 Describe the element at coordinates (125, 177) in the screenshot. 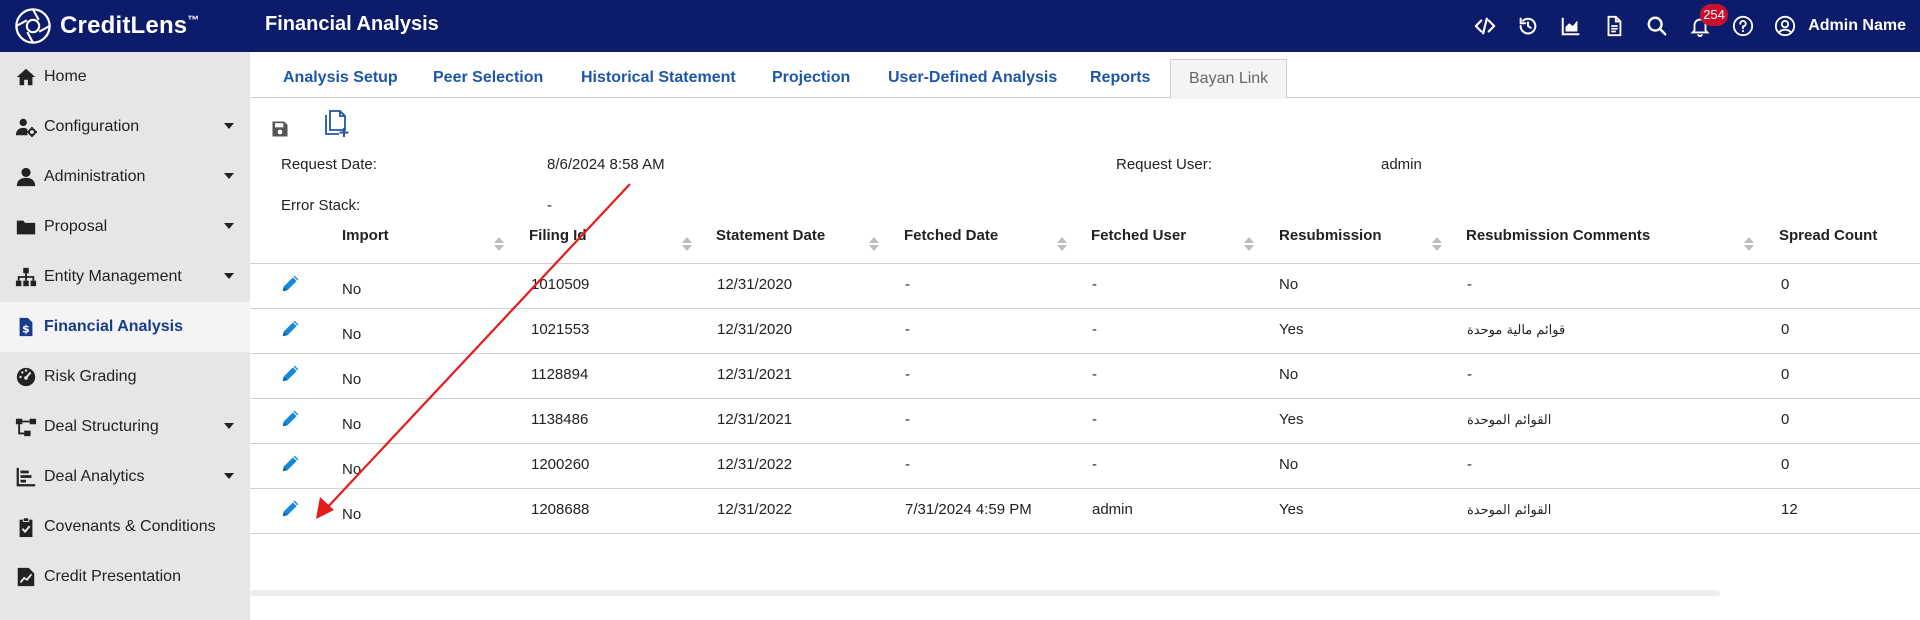

I see `sidebar-item-administration: Administration` at that location.